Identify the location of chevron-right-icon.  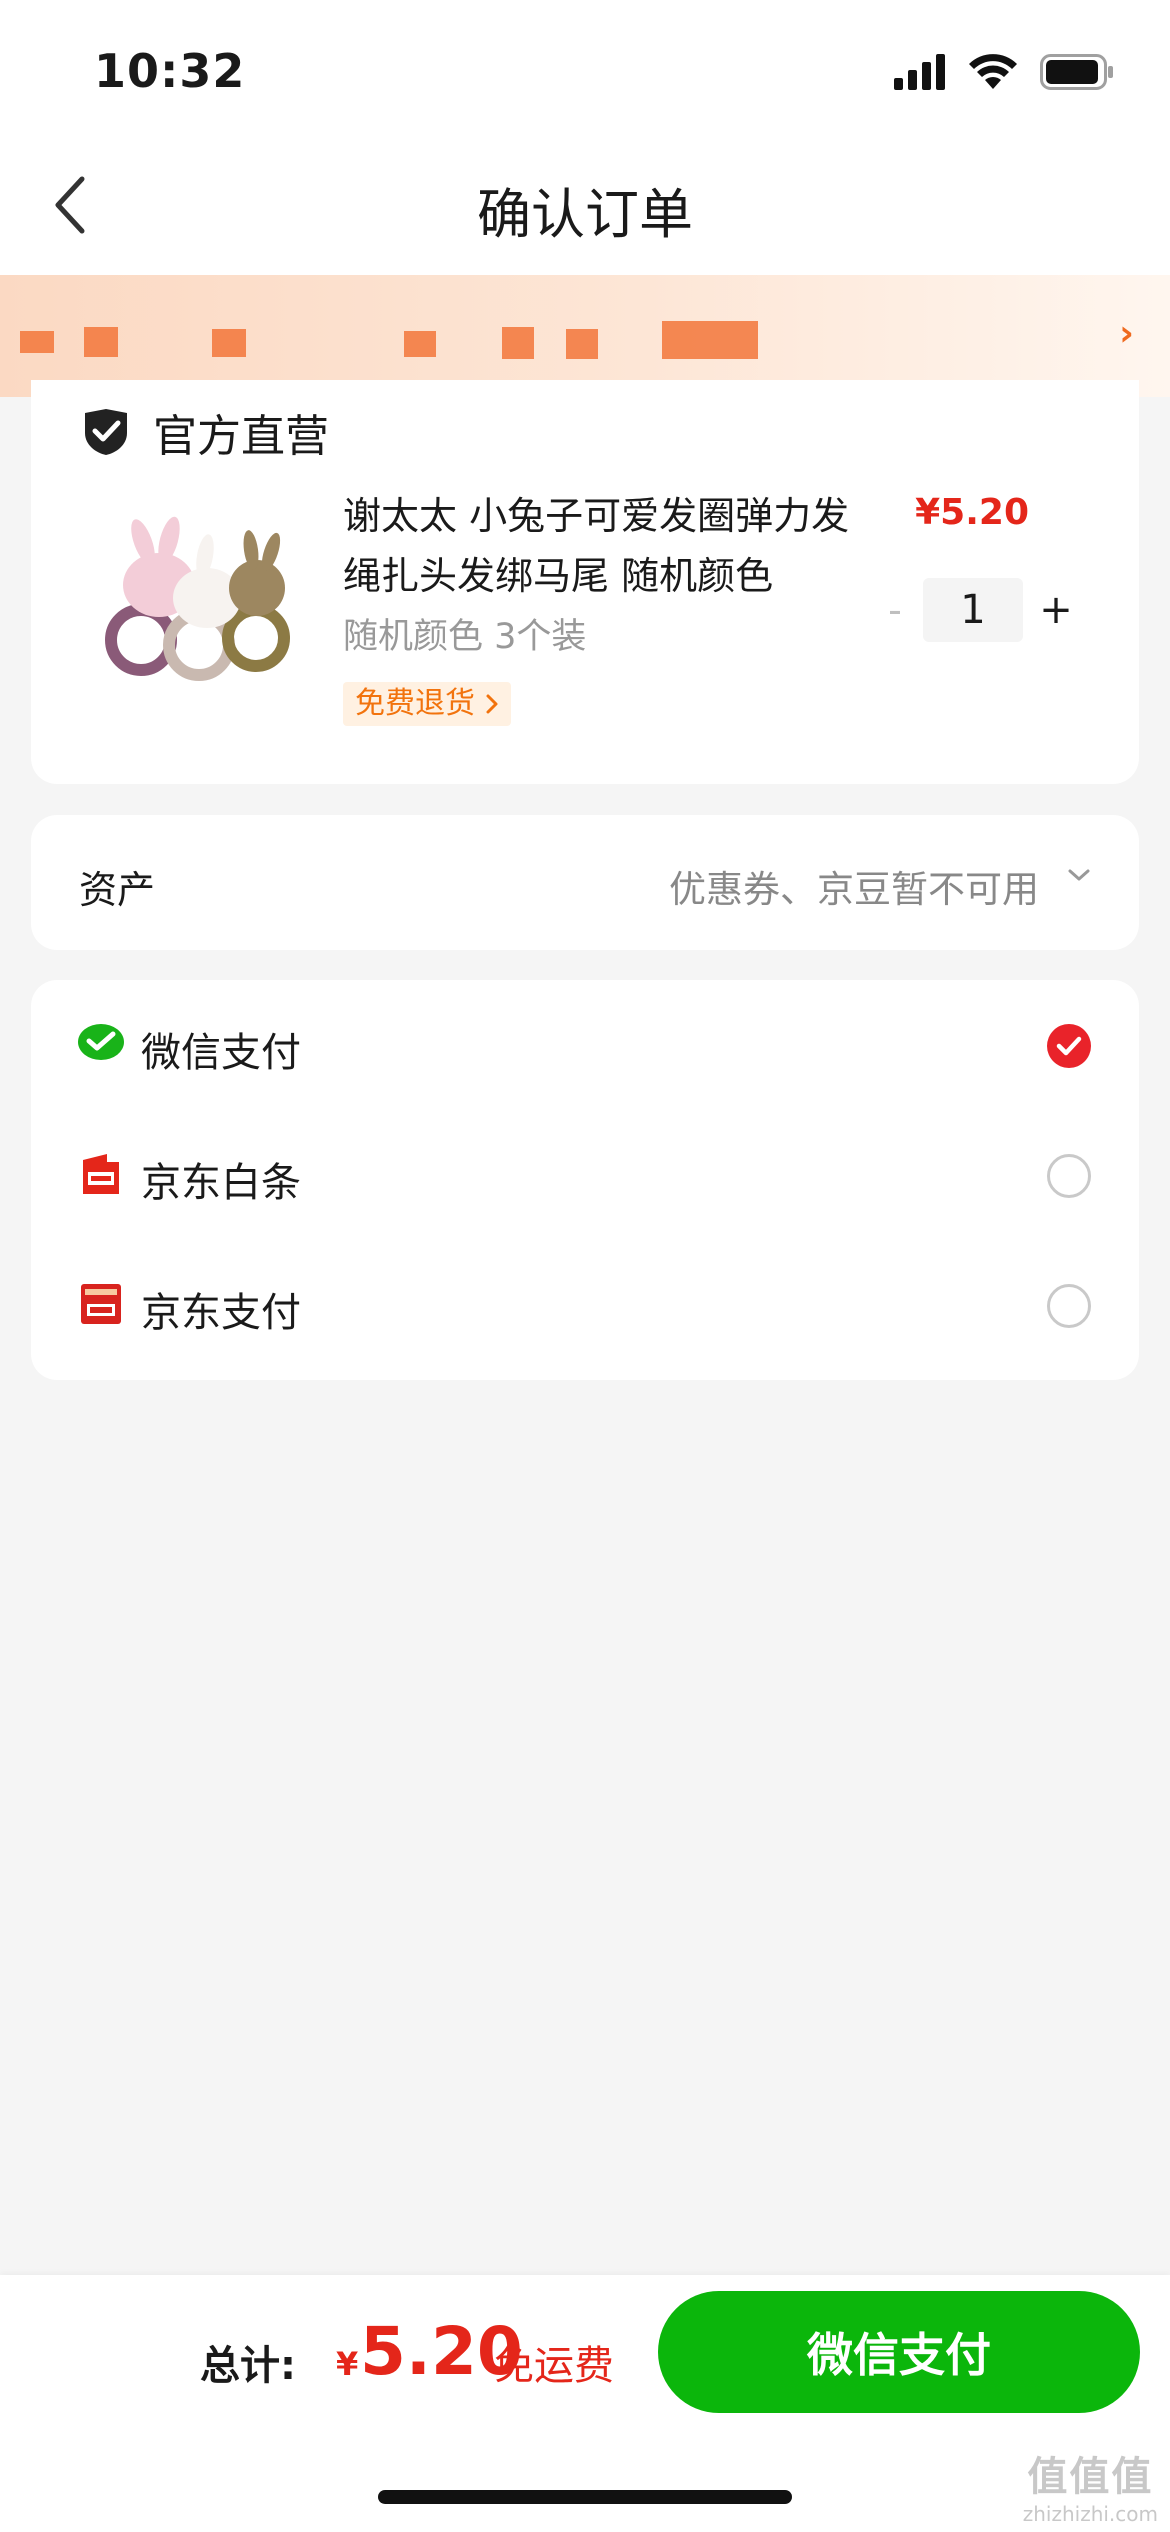
(492, 704).